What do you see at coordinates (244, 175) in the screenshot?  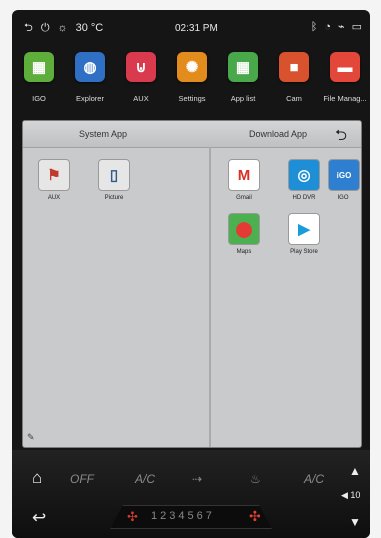 I see `gmail-icon: M` at bounding box center [244, 175].